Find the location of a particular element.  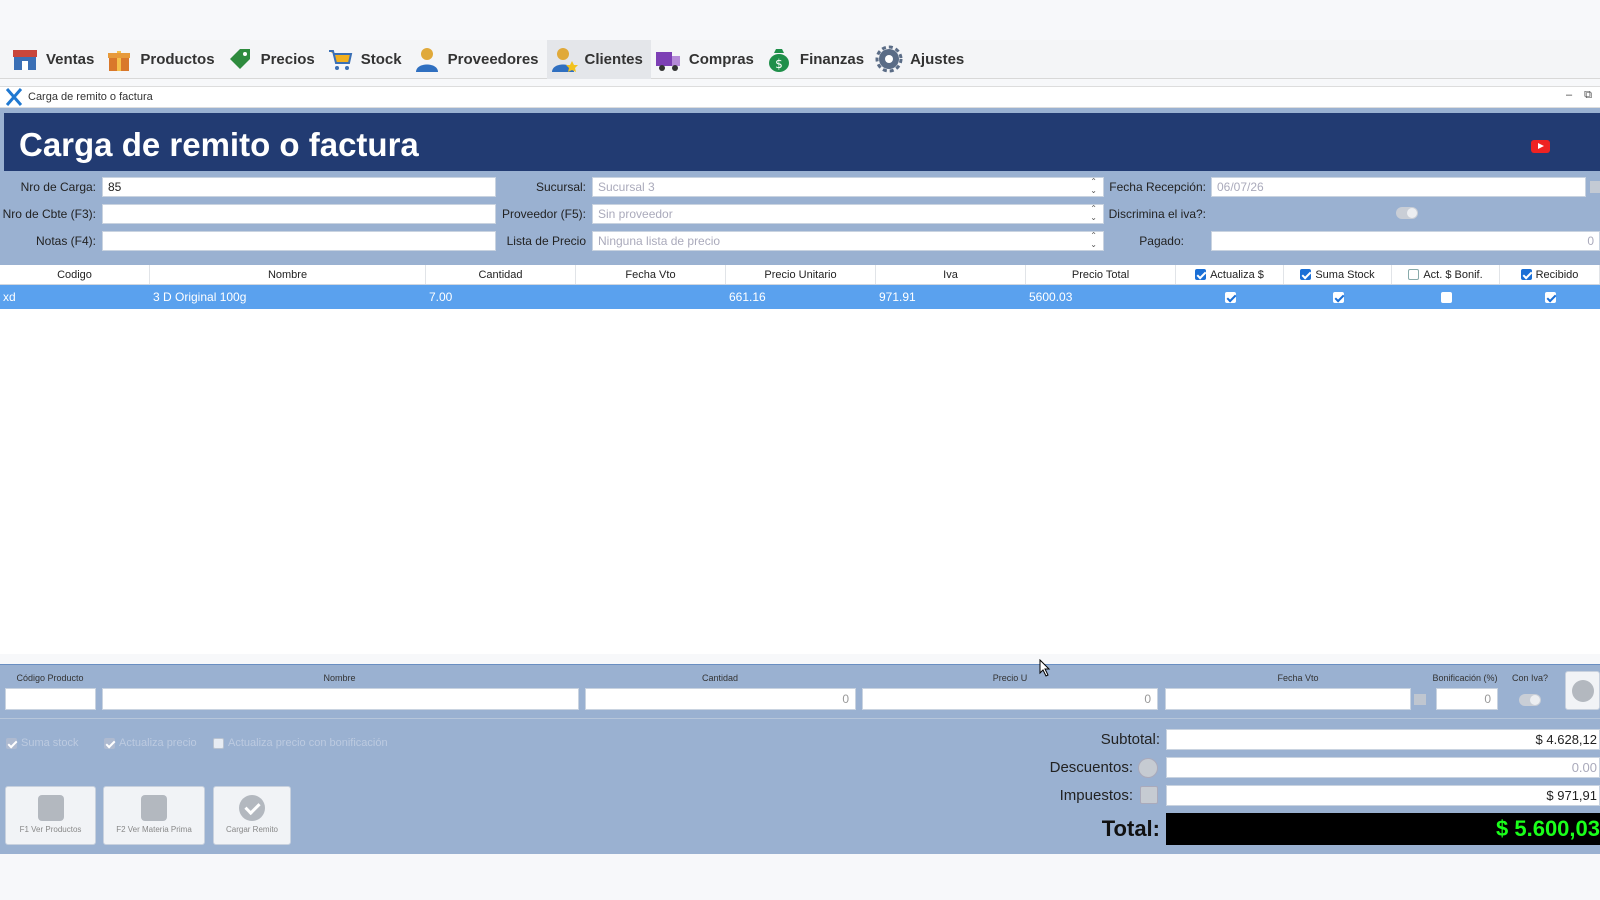

total-amount: $ 5.600,03 is located at coordinates (1383, 829).